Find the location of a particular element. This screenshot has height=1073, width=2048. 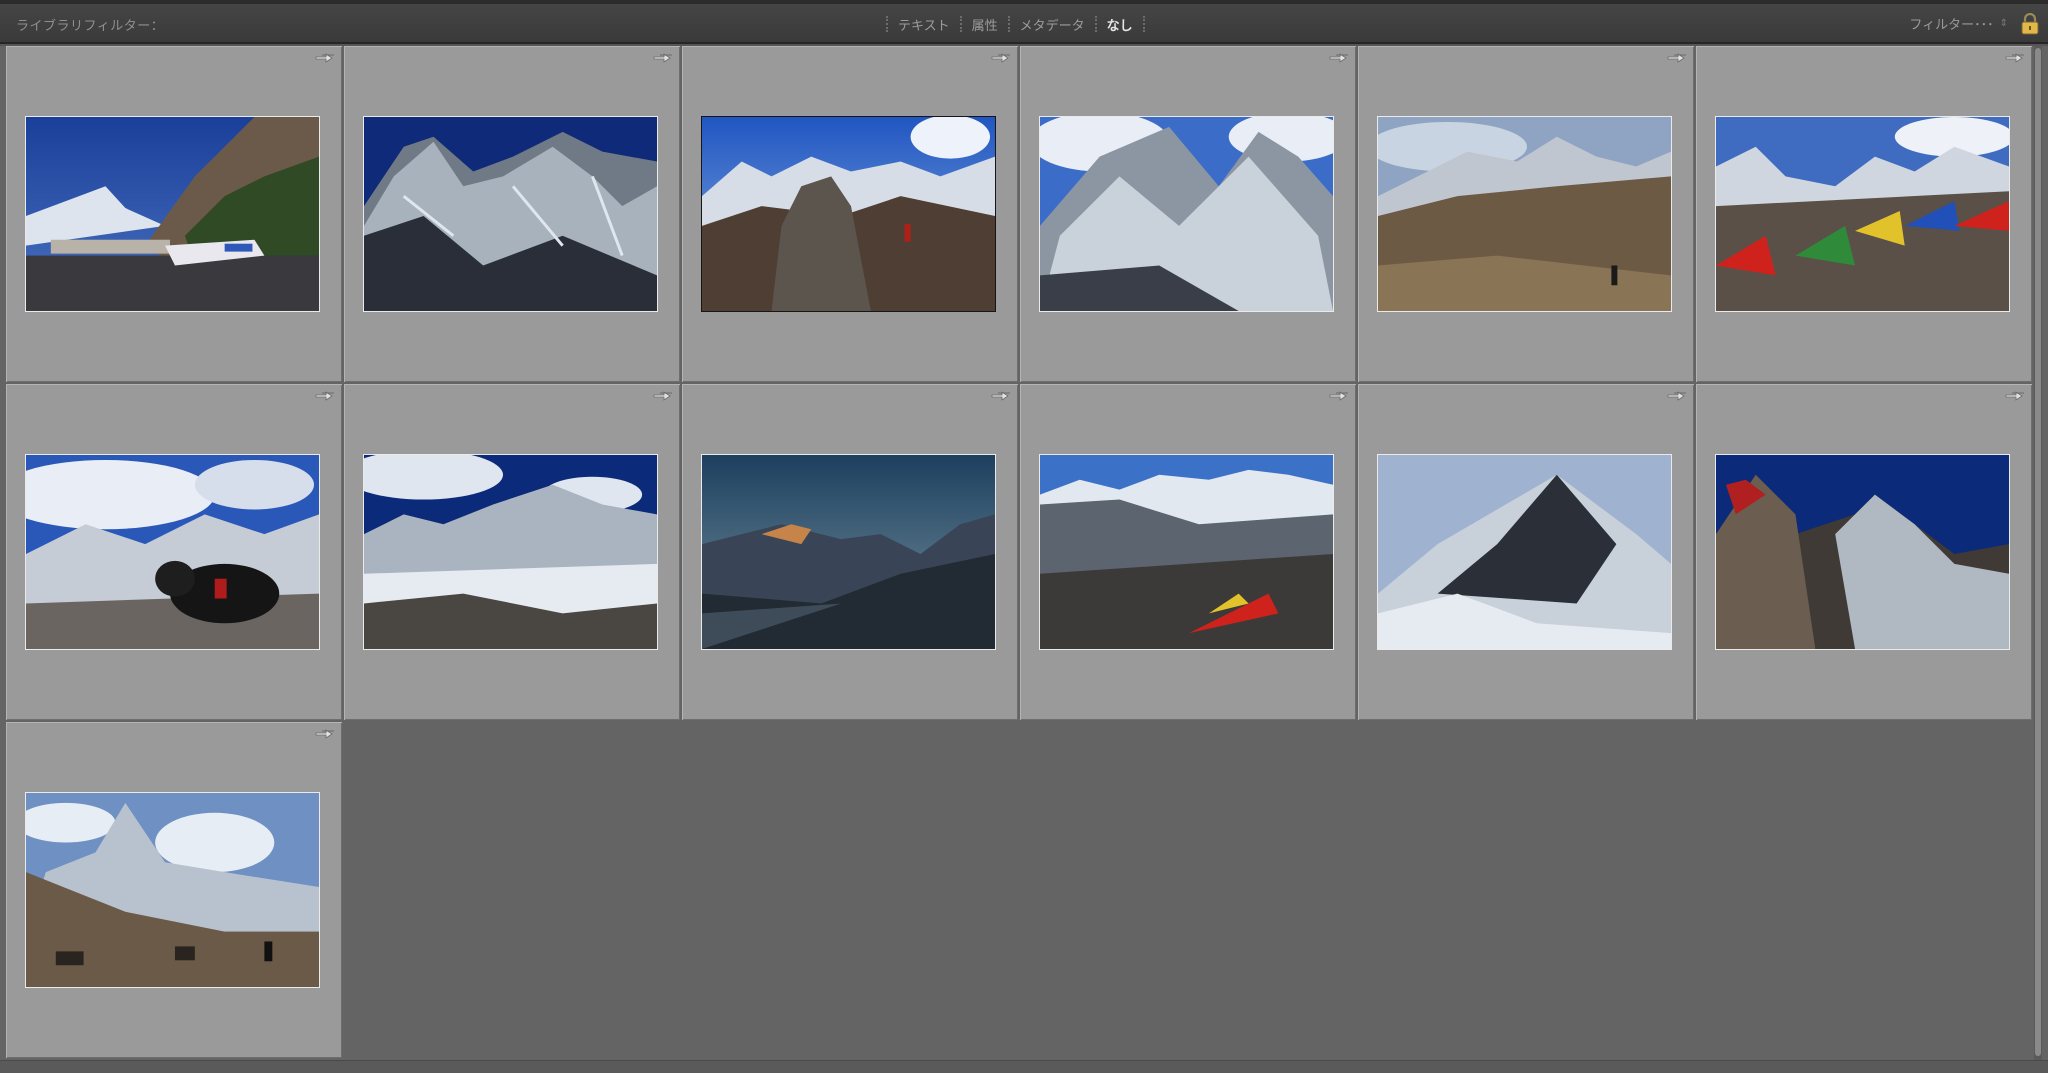

photo-dusk-valley is located at coordinates (848, 552).